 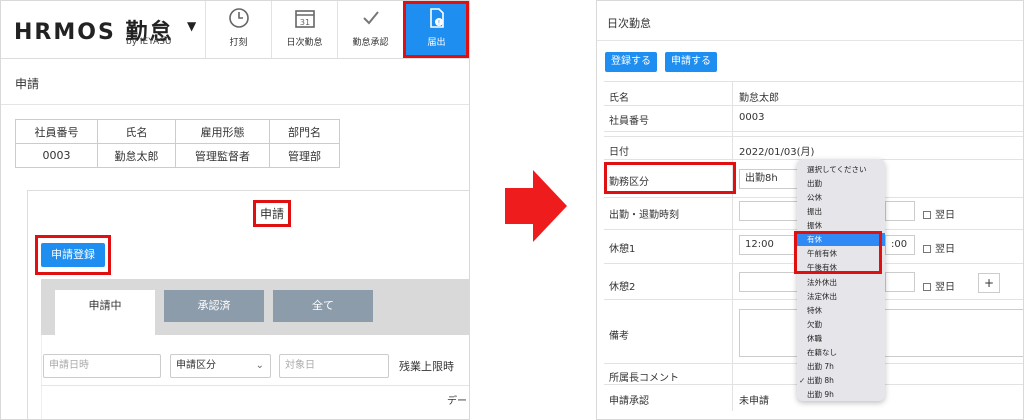 What do you see at coordinates (841, 324) in the screenshot?
I see `option-absence: 欠勤` at bounding box center [841, 324].